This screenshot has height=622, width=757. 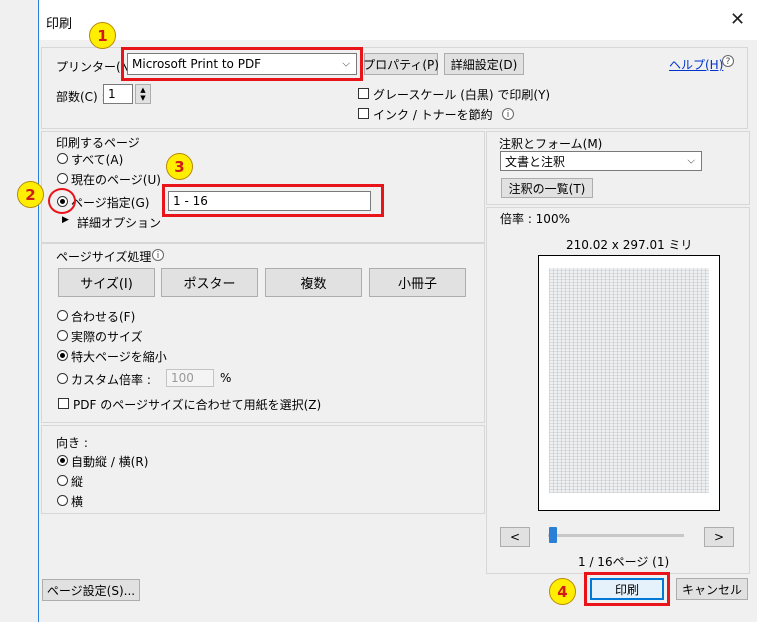 What do you see at coordinates (179, 166) in the screenshot?
I see `callout-3: 3` at bounding box center [179, 166].